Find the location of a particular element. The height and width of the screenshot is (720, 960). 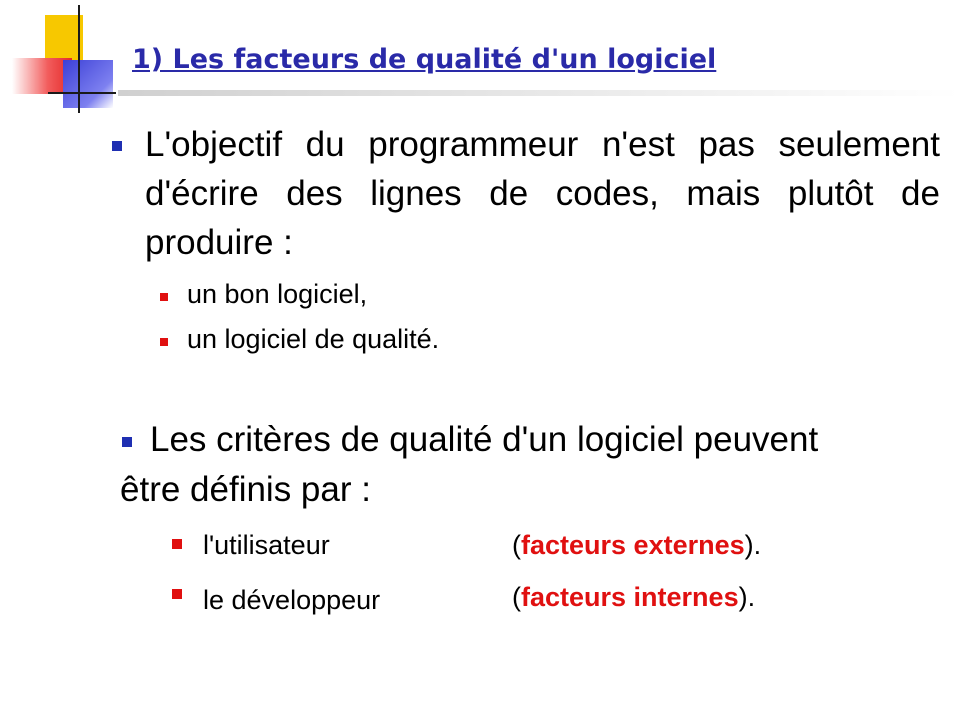

factor-internal-label: facteurs internes is located at coordinates (630, 597).